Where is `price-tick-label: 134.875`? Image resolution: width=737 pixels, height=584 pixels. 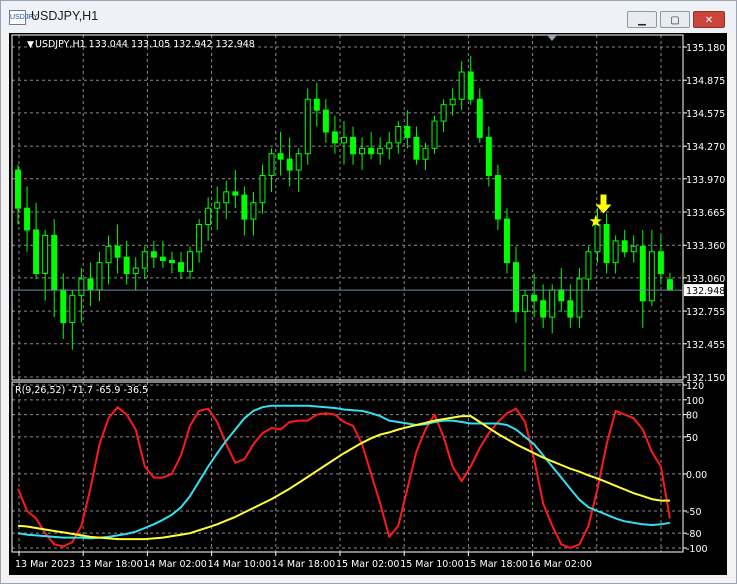 price-tick-label: 134.875 is located at coordinates (705, 81).